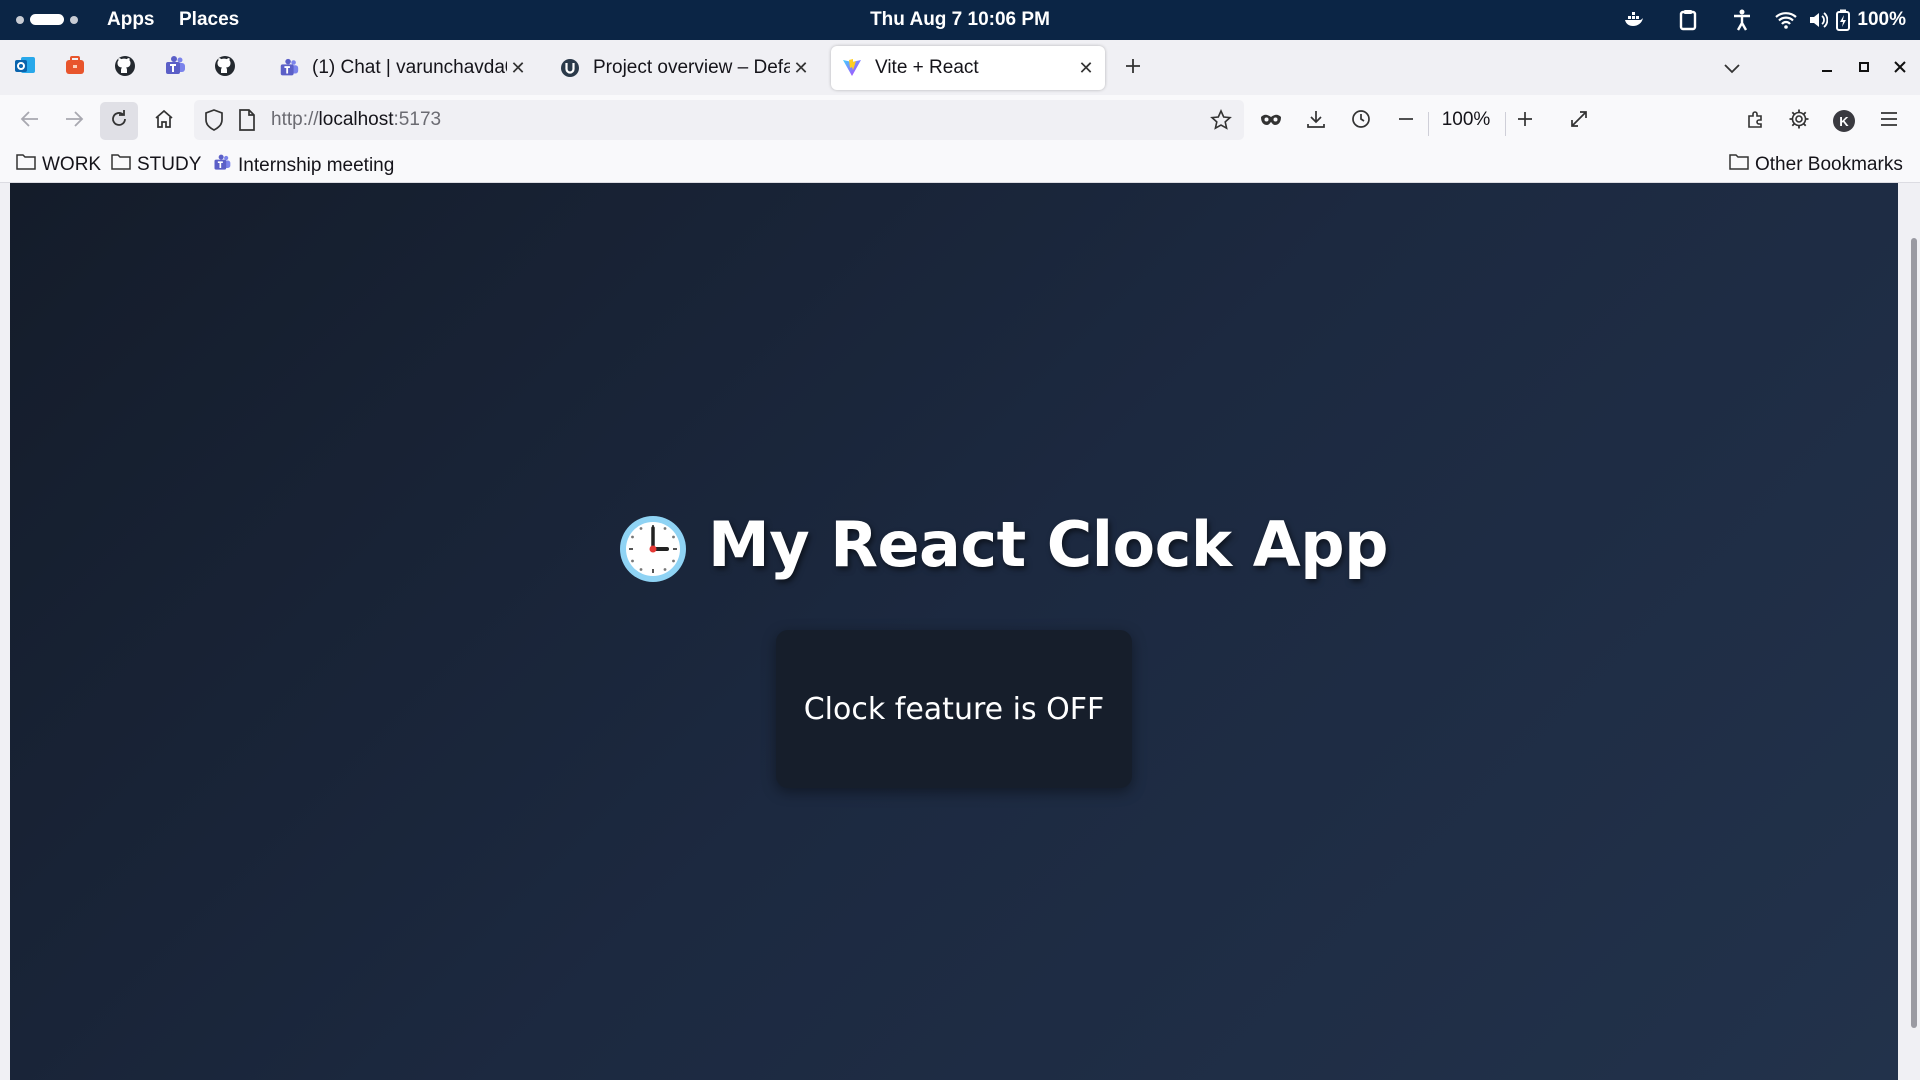 The image size is (1920, 1080). Describe the element at coordinates (1406, 121) in the screenshot. I see `minus-icon` at that location.